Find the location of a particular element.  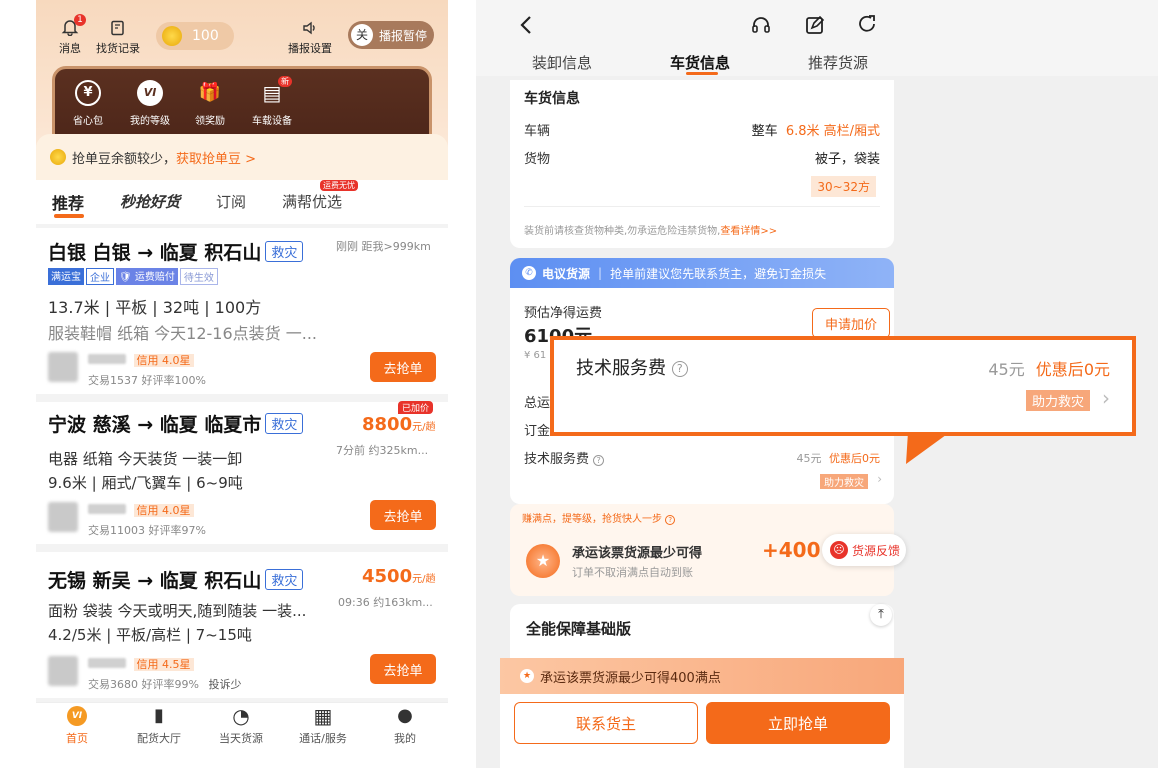

nav-home: VI 首页 is located at coordinates (77, 726).